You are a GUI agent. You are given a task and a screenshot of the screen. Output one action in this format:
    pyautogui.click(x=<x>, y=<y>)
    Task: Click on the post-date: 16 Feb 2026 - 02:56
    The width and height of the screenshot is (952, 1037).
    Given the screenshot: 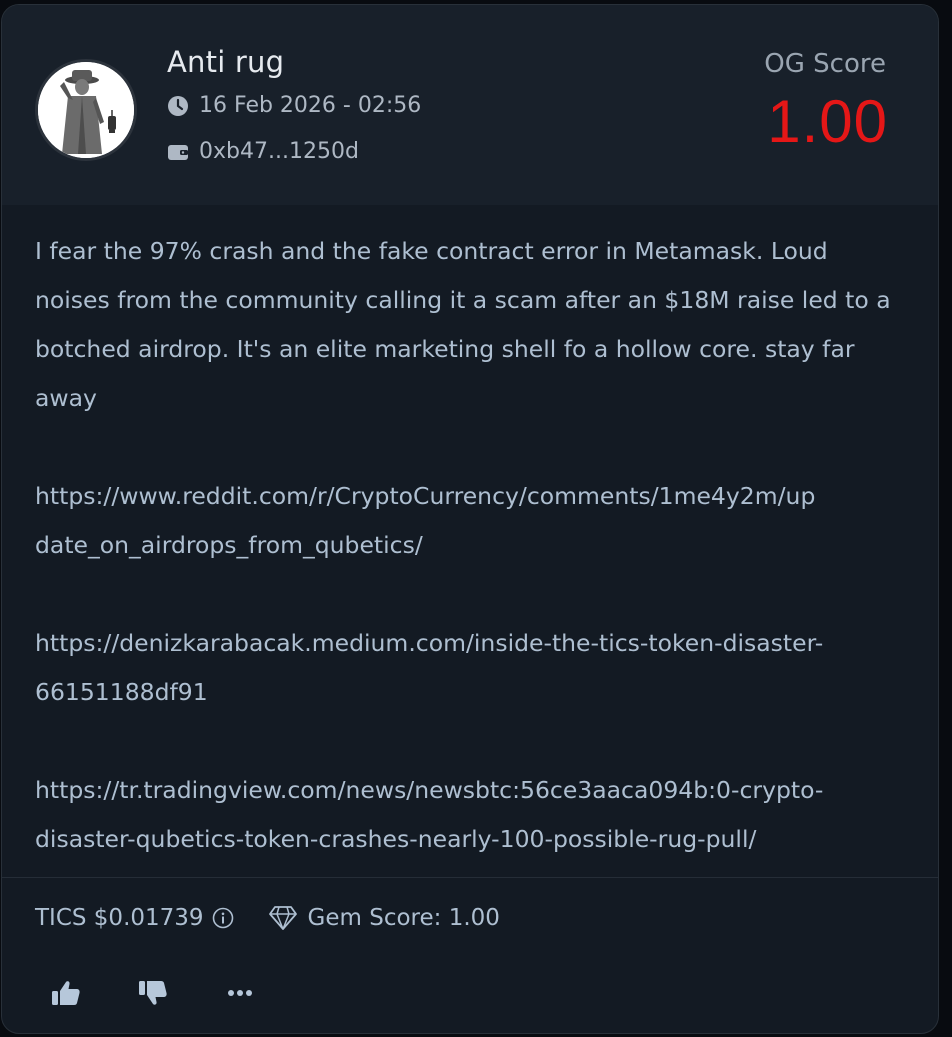 What is the action you would take?
    pyautogui.click(x=310, y=105)
    